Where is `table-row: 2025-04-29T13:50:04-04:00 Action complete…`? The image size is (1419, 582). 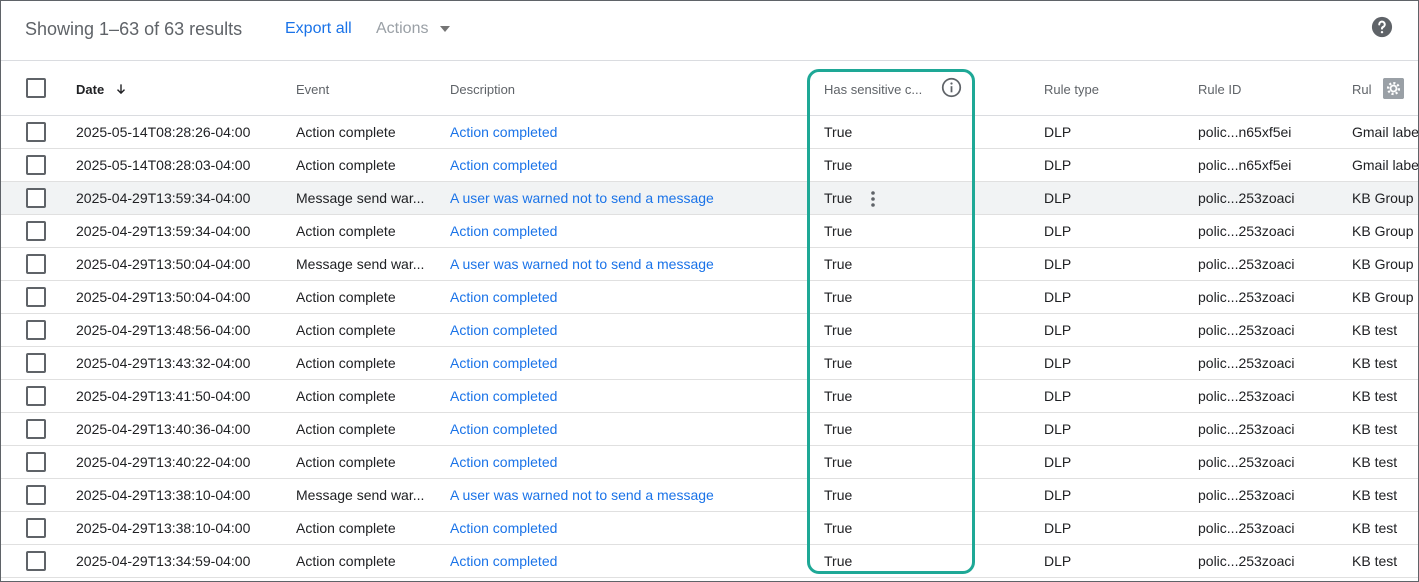 table-row: 2025-04-29T13:50:04-04:00 Action complete… is located at coordinates (709, 297).